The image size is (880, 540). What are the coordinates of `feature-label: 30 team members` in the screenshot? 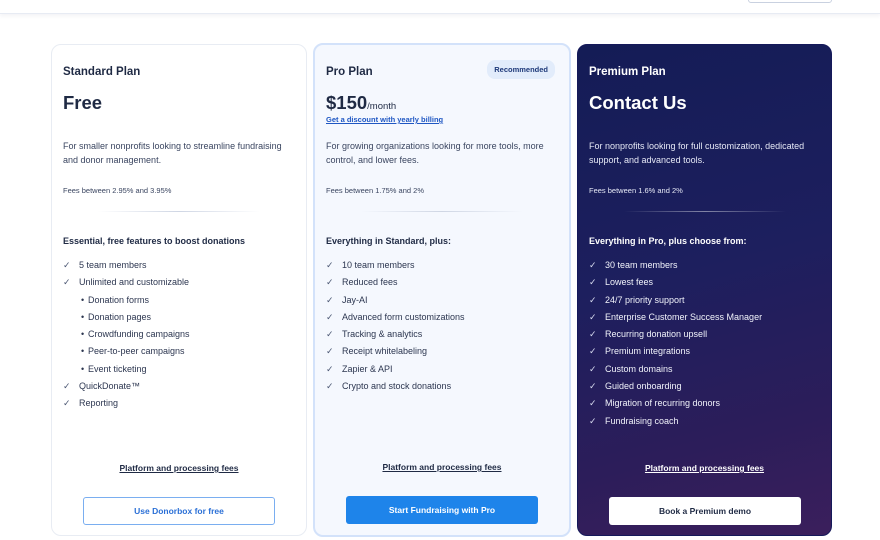 It's located at (641, 265).